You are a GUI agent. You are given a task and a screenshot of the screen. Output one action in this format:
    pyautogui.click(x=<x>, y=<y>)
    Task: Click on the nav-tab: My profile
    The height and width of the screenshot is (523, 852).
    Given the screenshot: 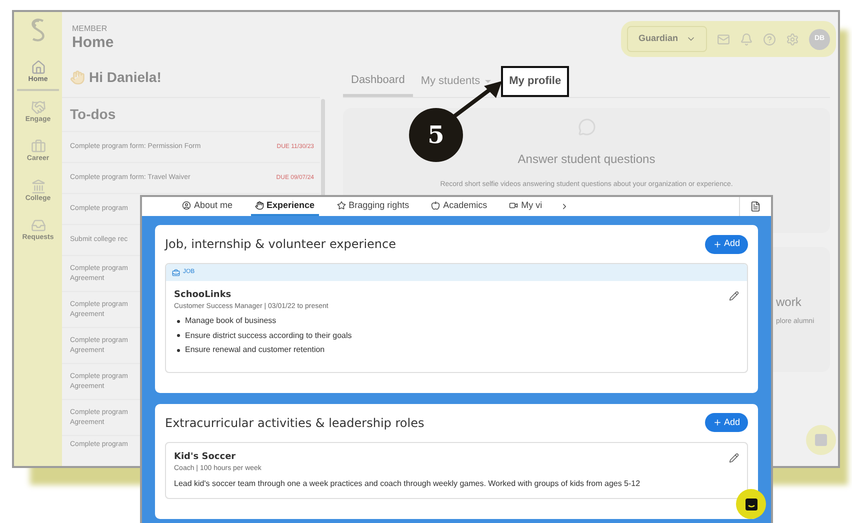 What is the action you would take?
    pyautogui.click(x=535, y=81)
    